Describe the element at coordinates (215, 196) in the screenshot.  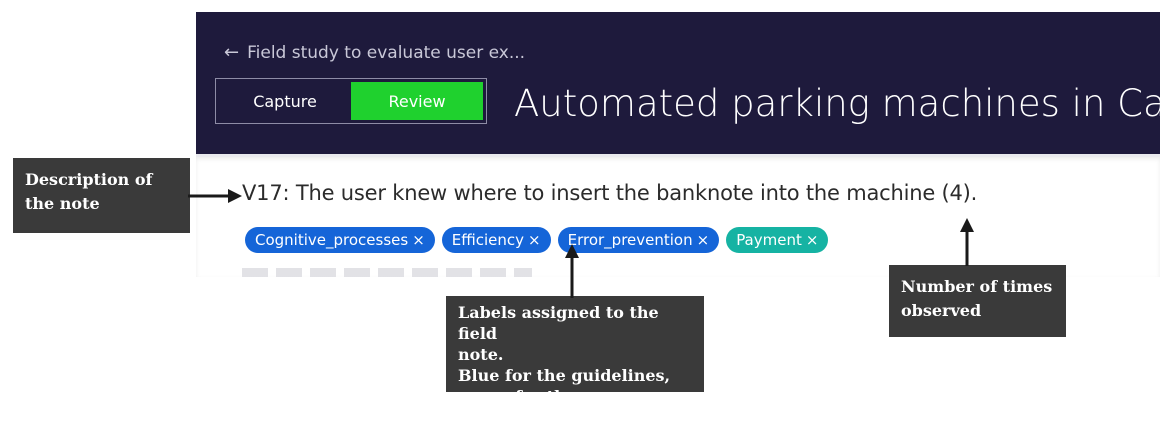
I see `arrow-right-icon` at that location.